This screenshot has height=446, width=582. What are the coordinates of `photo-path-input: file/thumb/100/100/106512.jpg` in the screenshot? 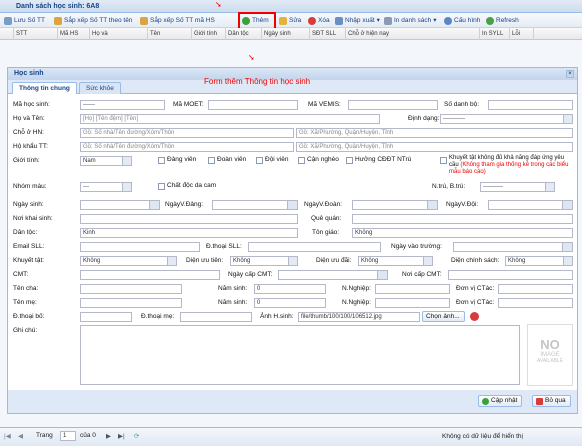 It's located at (359, 317).